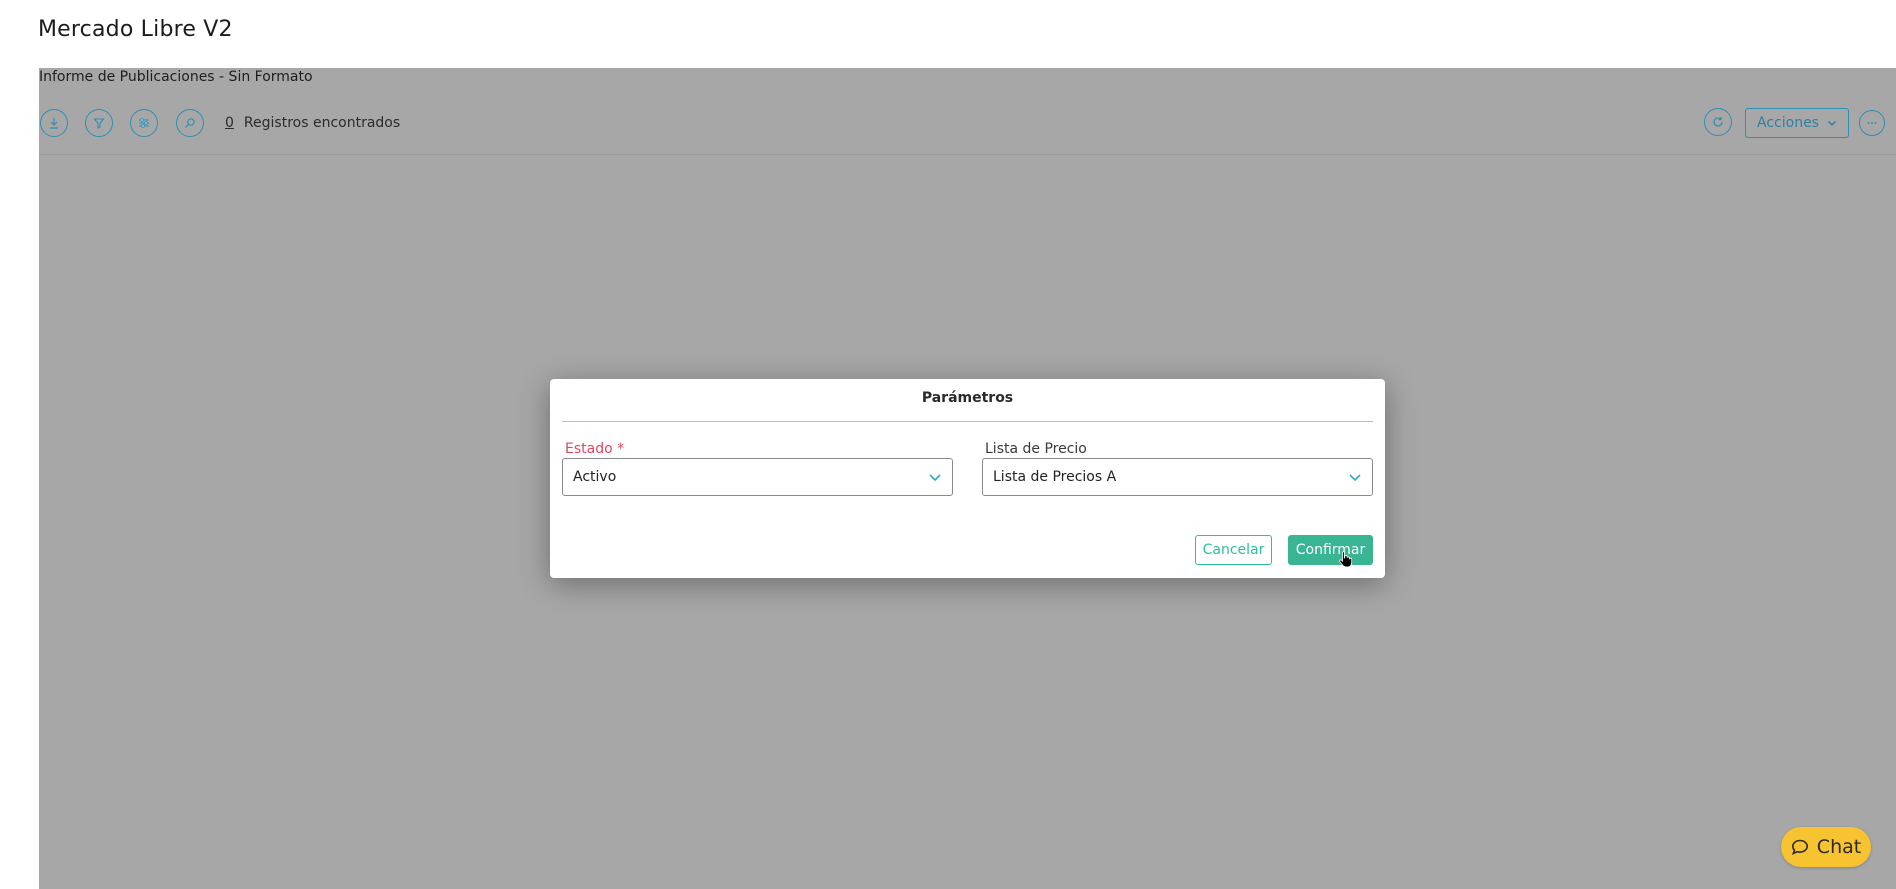 The height and width of the screenshot is (889, 1896). Describe the element at coordinates (1346, 559) in the screenshot. I see `hand-cursor-icon` at that location.